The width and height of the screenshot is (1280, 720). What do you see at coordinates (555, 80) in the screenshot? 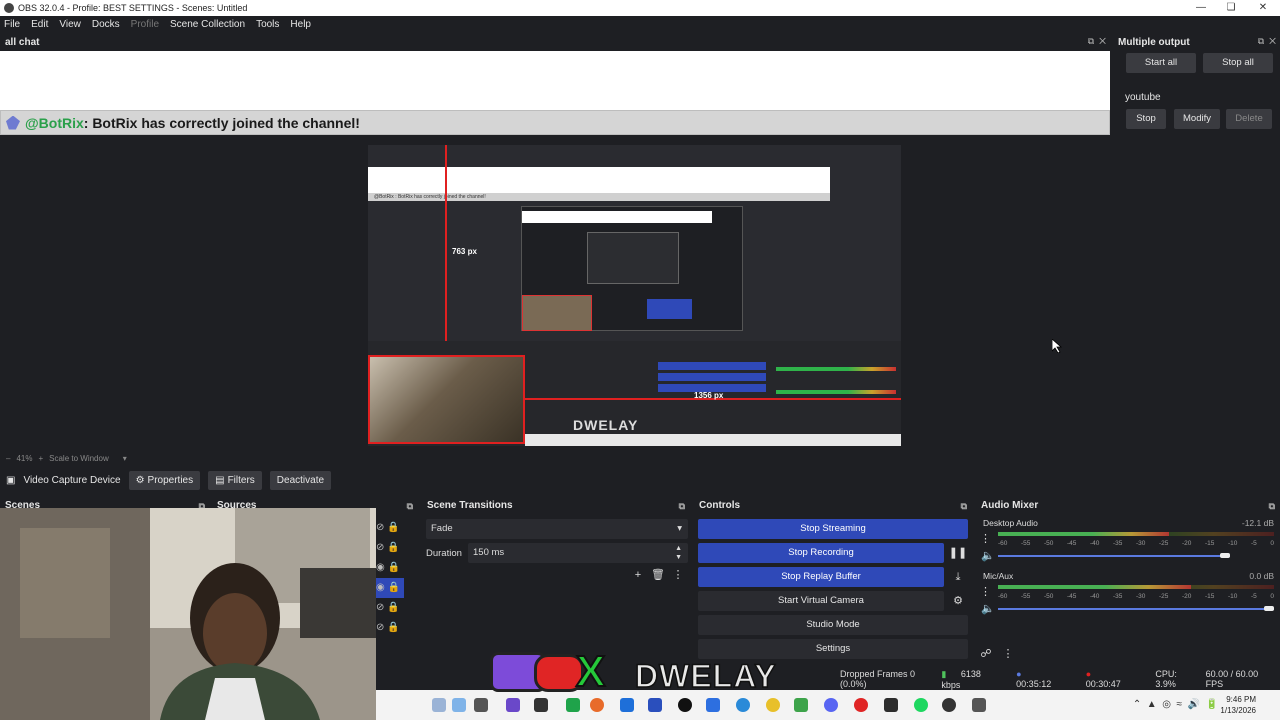
I see `chat-browser-area` at bounding box center [555, 80].